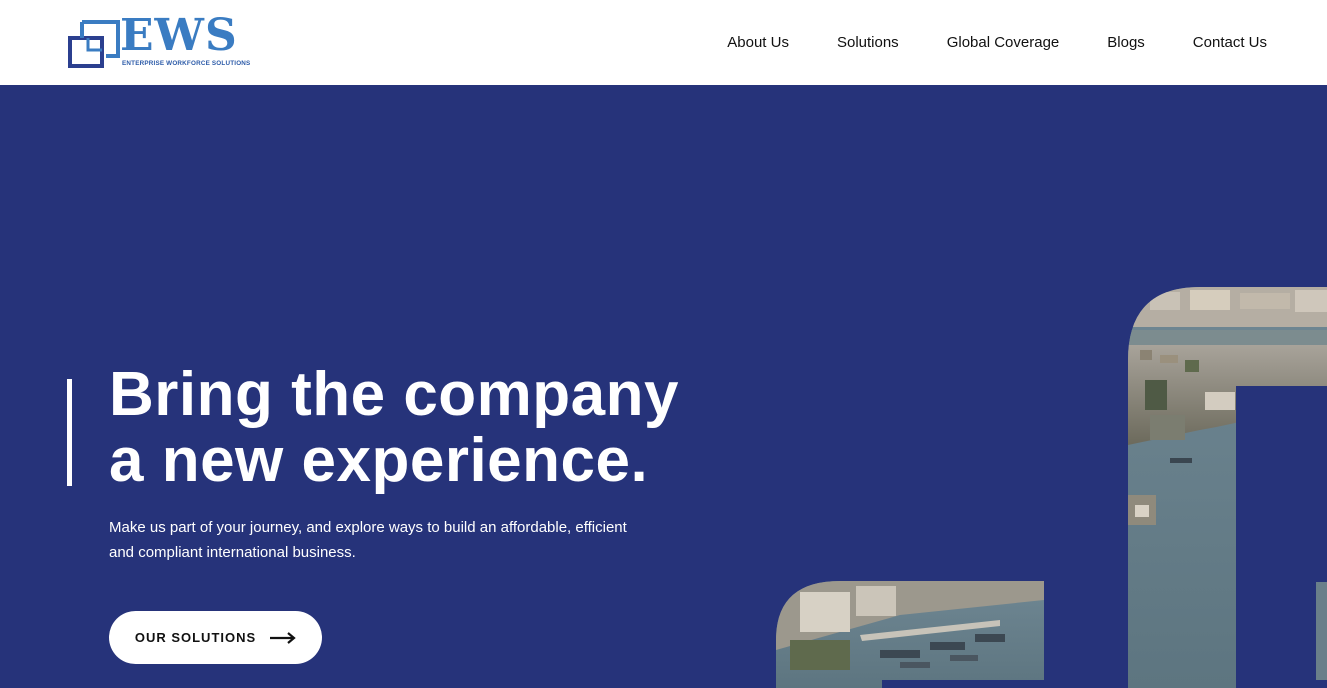 Image resolution: width=1327 pixels, height=688 pixels. I want to click on logo-mark-icon, so click(94, 44).